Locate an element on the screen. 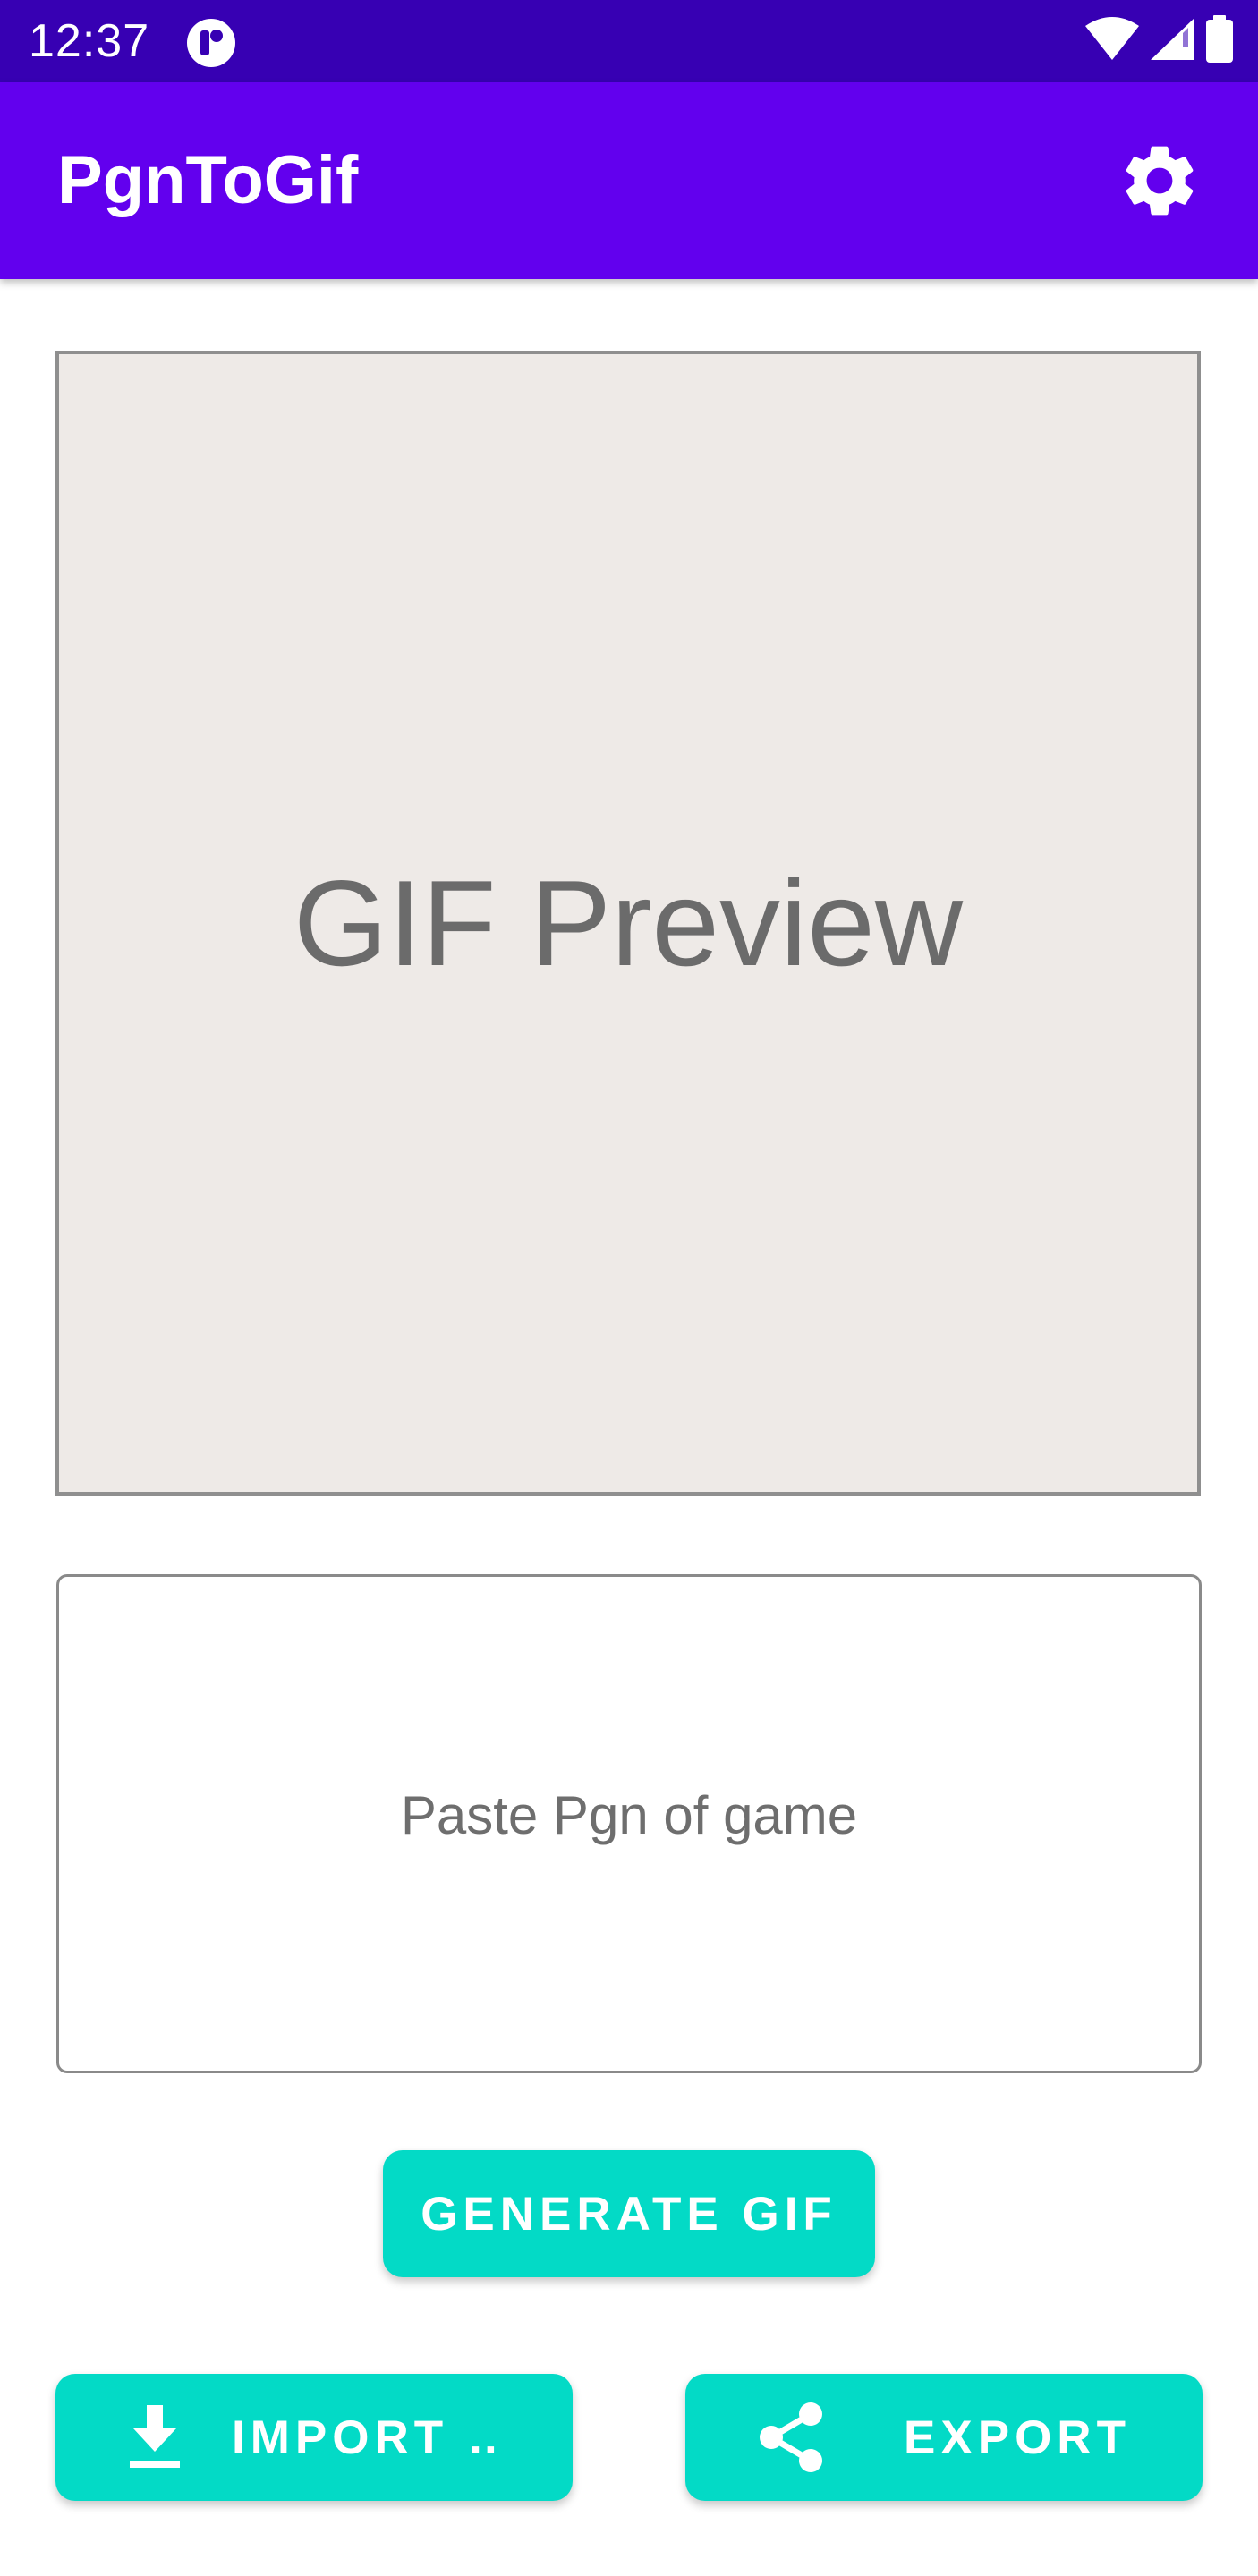 The height and width of the screenshot is (2576, 1258). app-bar: PgnToGif is located at coordinates (629, 180).